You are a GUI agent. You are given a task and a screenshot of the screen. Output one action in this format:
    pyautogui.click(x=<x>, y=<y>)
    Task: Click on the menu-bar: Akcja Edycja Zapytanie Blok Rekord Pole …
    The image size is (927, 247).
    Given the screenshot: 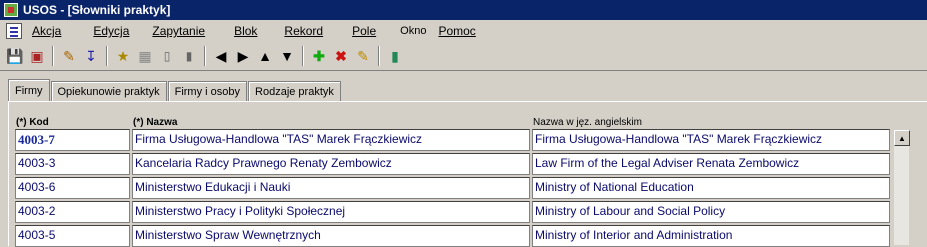 What is the action you would take?
    pyautogui.click(x=463, y=31)
    